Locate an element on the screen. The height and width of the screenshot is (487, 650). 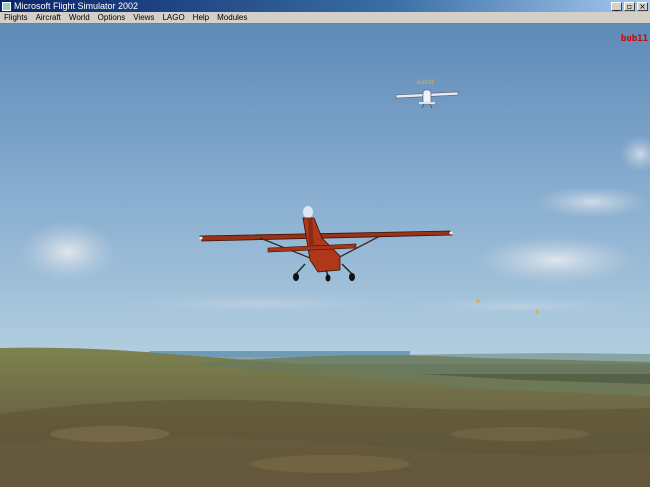
menu-aircraft: Aircraft is located at coordinates (48, 17).